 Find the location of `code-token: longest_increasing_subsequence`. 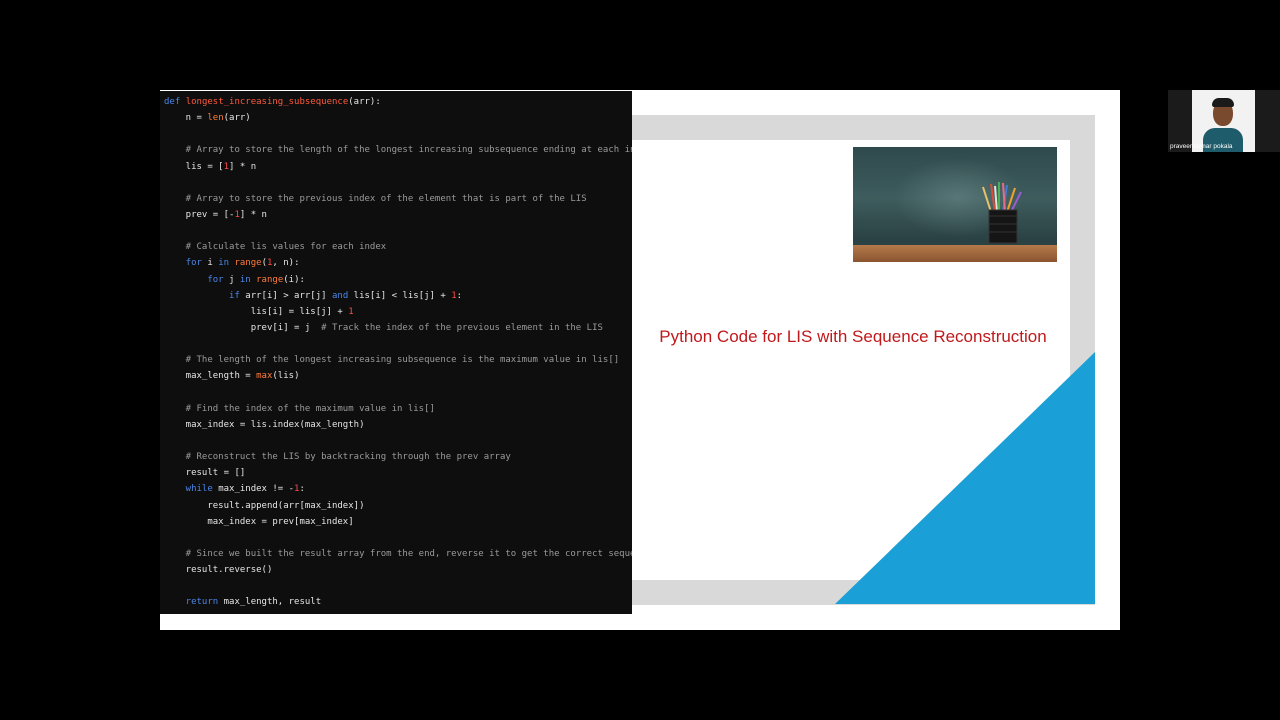

code-token: longest_increasing_subsequence is located at coordinates (267, 102).